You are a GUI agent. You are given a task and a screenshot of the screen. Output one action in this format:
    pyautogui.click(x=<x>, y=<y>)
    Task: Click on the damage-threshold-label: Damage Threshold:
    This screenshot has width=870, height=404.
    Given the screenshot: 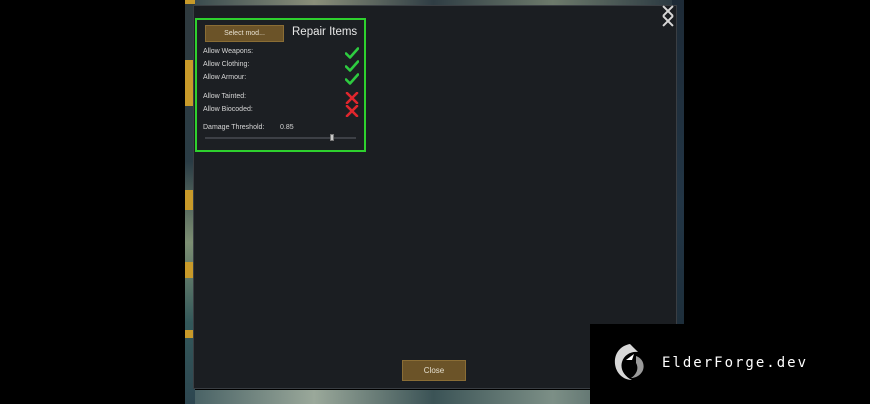 What is the action you would take?
    pyautogui.click(x=234, y=127)
    